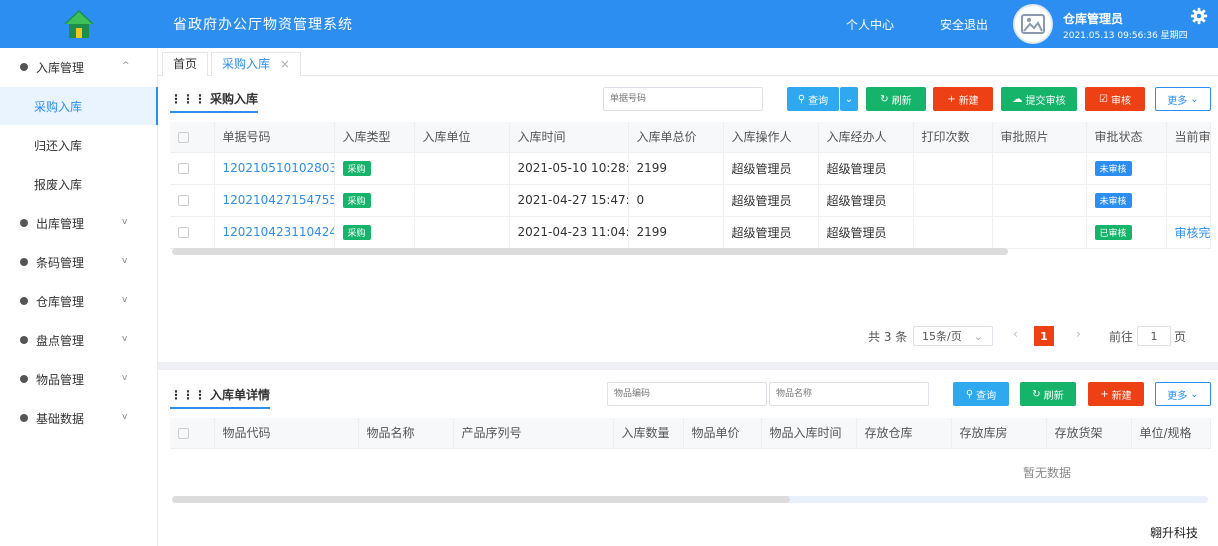  What do you see at coordinates (866, 137) in the screenshot?
I see `column-header: 入库经办人` at bounding box center [866, 137].